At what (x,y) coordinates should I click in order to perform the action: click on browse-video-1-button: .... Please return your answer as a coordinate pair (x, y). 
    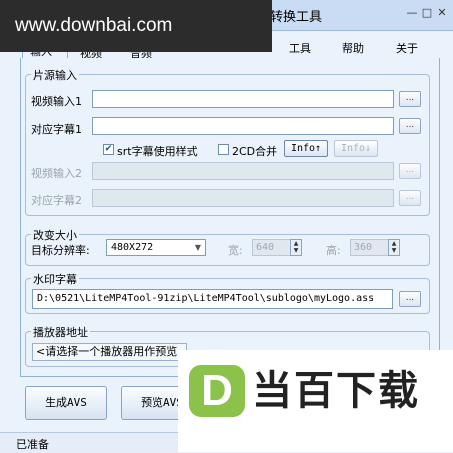
    Looking at the image, I should click on (410, 99).